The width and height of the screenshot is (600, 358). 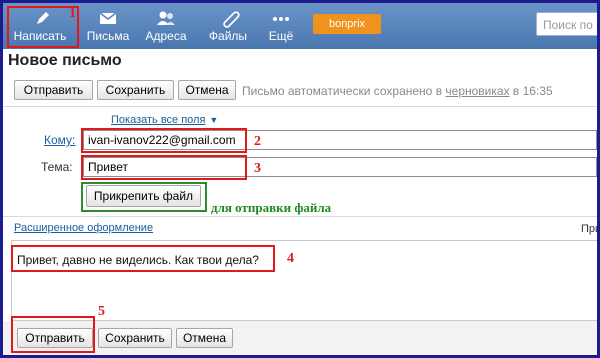 I want to click on step-2-marker: 2, so click(x=257, y=141).